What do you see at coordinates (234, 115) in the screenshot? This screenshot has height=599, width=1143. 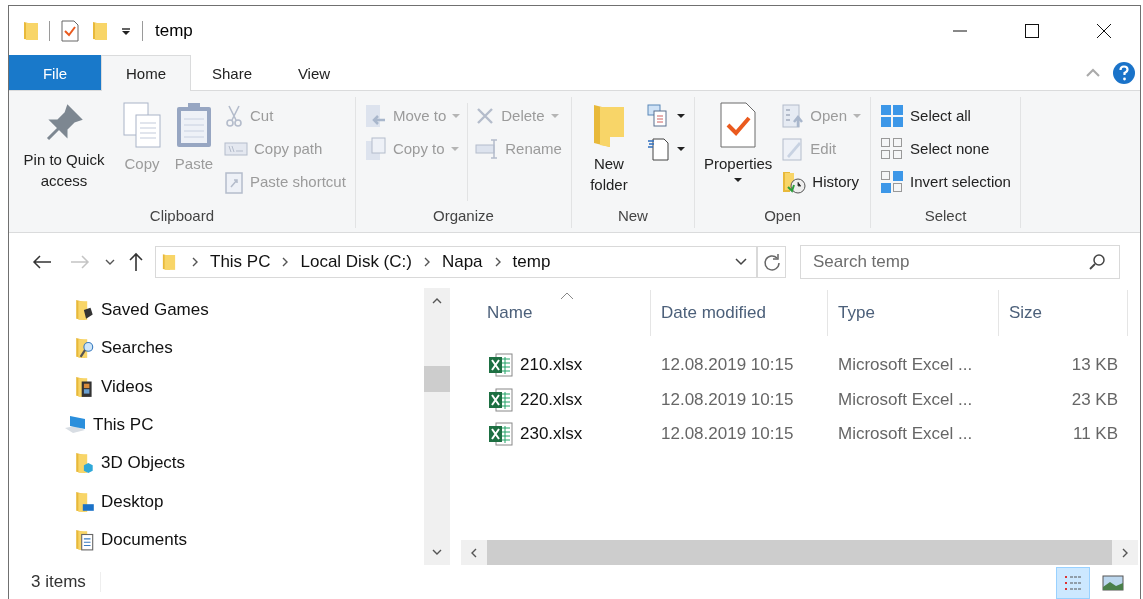 I see `scissors-icon` at bounding box center [234, 115].